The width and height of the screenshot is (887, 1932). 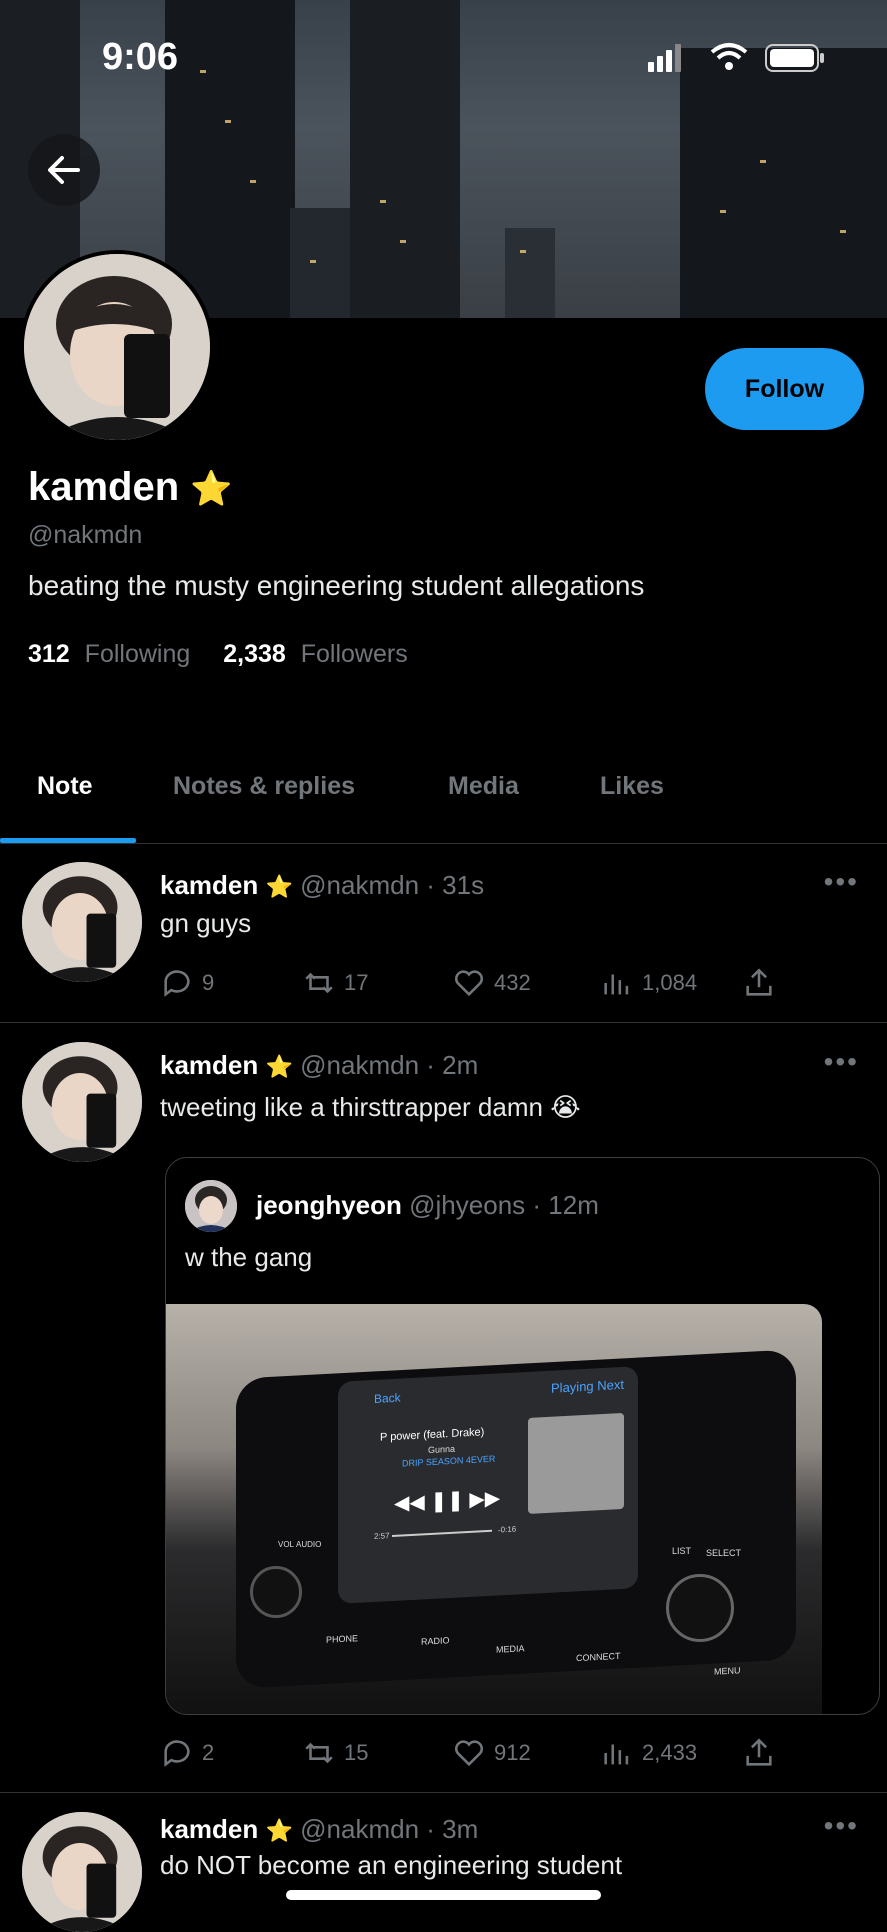 What do you see at coordinates (249, 1257) in the screenshot?
I see `quoted-post-text: w the gang` at bounding box center [249, 1257].